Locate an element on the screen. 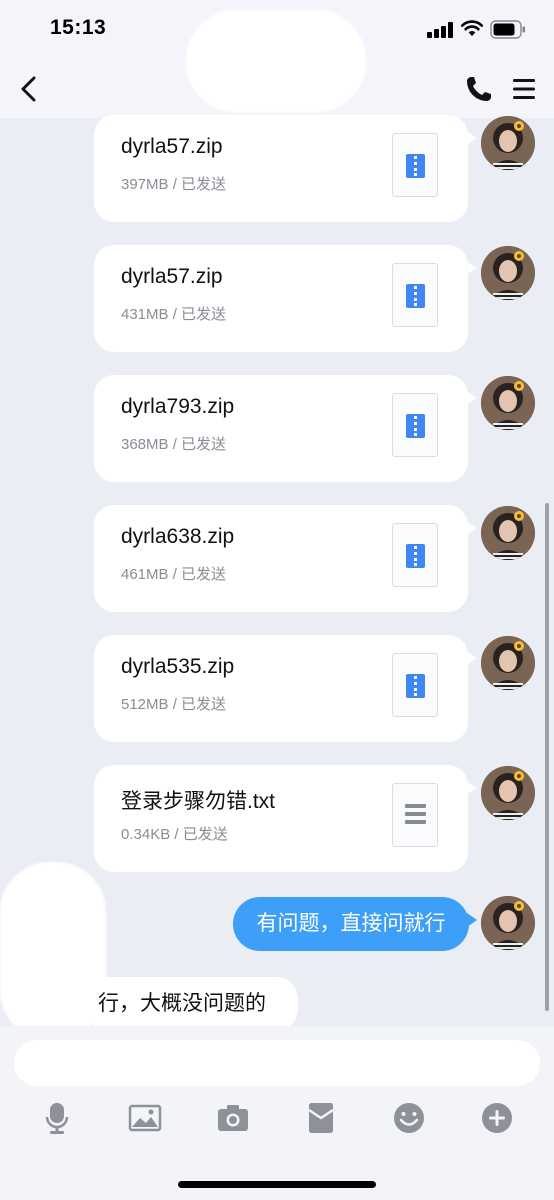  status-time: 15:13 is located at coordinates (78, 27).